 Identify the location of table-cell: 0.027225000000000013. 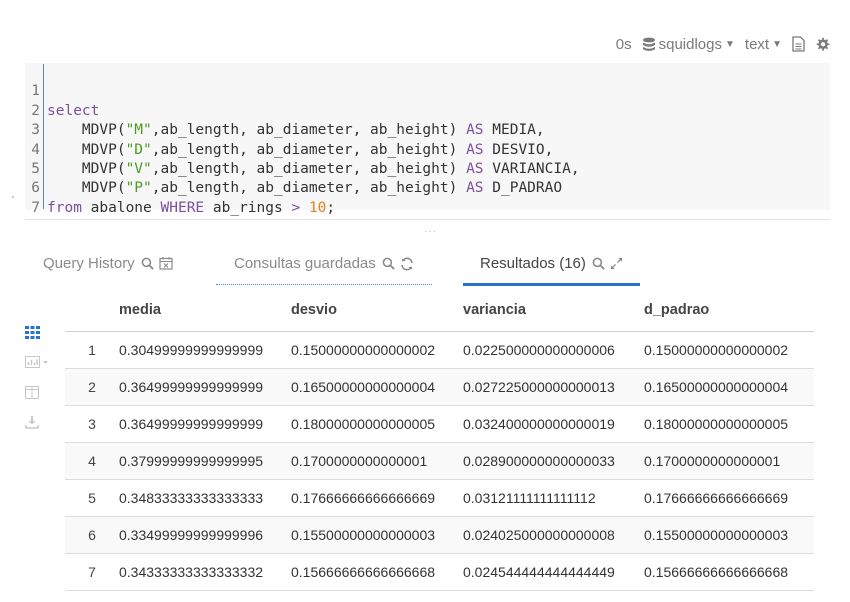
(553, 387).